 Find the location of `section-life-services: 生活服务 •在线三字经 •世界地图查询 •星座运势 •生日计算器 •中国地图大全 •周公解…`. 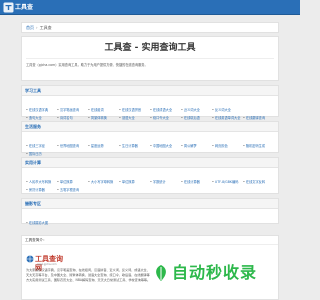

section-life-services: 生活服务 •在线三字经 •世界地图查询 •星座运势 •生日计算器 •中国地图大全 •周公解… is located at coordinates (150, 138).